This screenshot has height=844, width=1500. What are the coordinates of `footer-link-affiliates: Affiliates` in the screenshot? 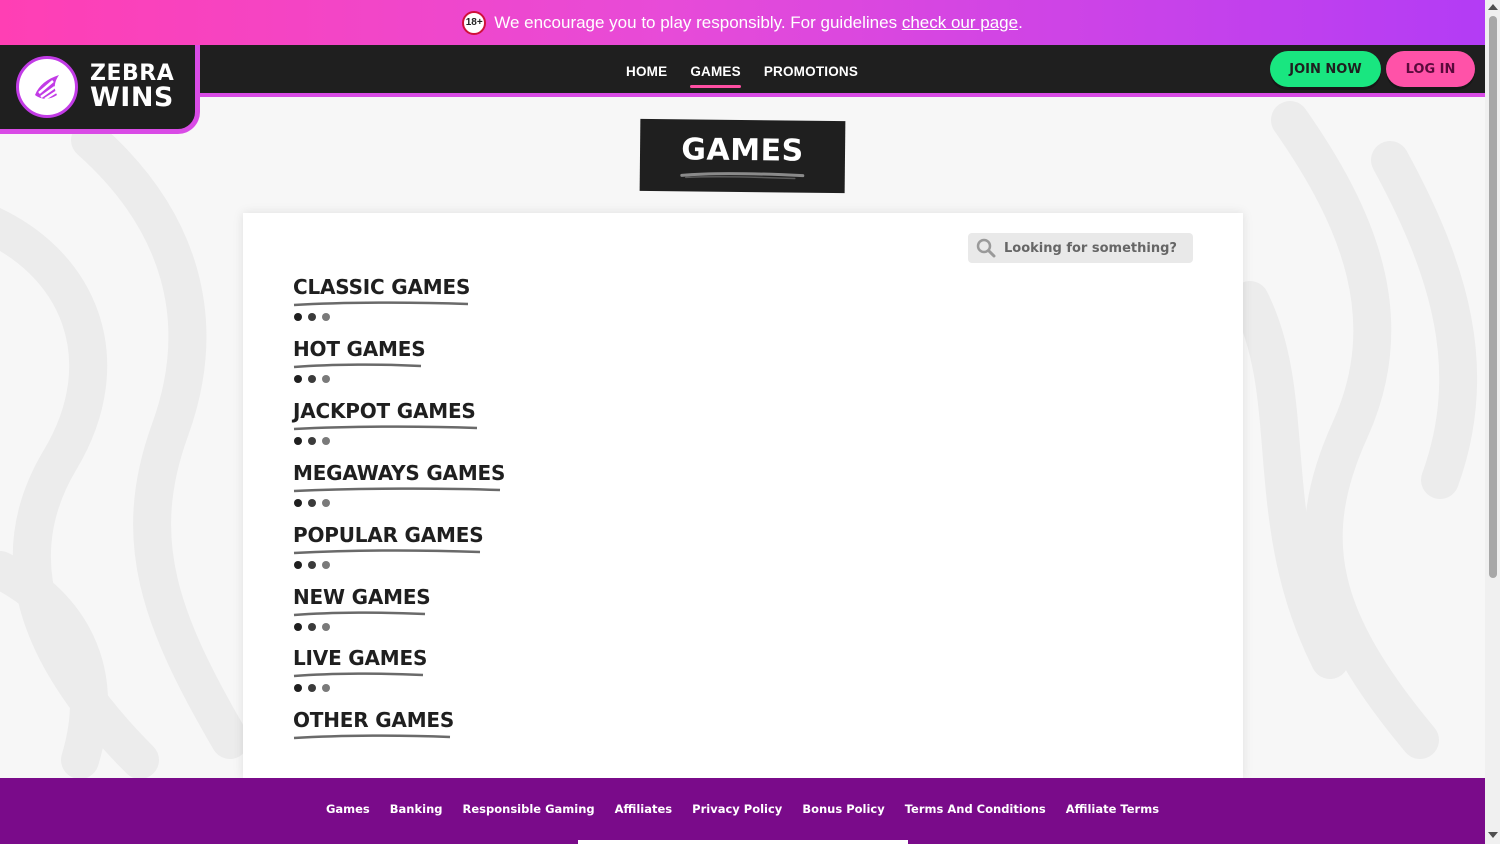 It's located at (644, 809).